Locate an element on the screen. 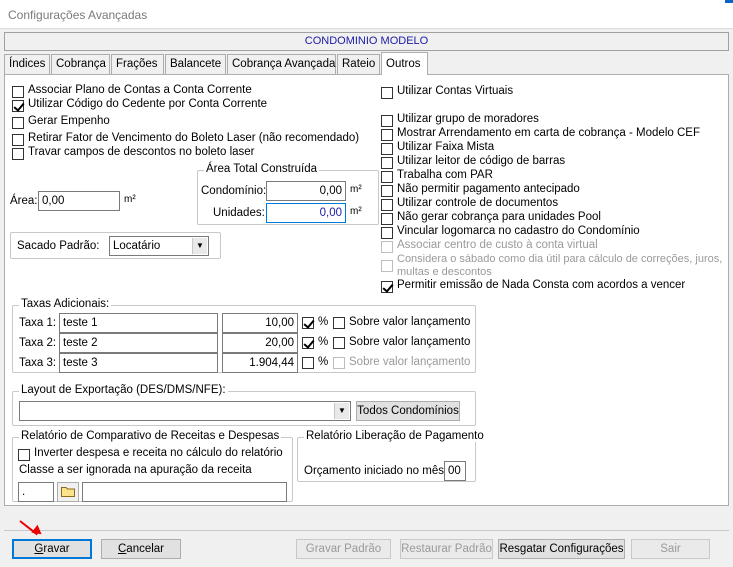 This screenshot has width=733, height=567. checkbox-label: Não permitir pagamento antecipado is located at coordinates (488, 189).